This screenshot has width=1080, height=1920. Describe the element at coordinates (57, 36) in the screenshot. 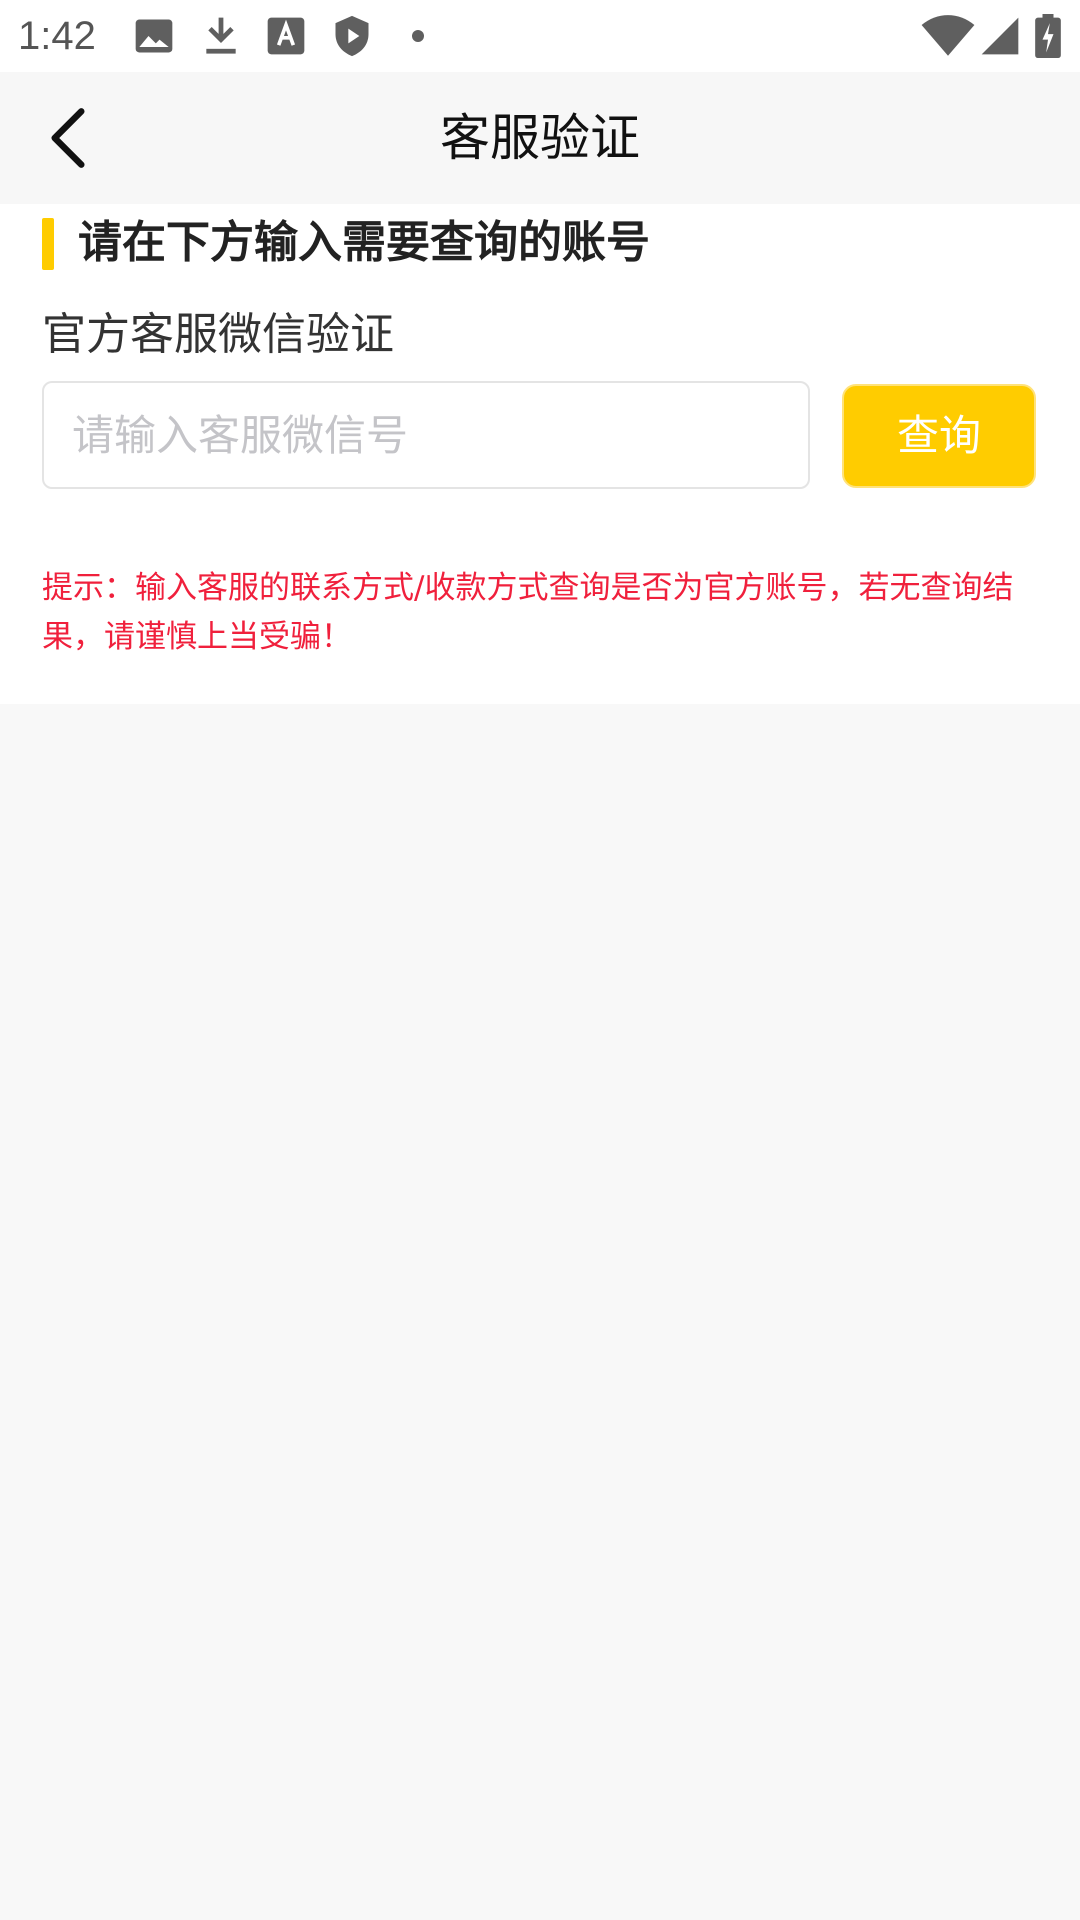

I see `status-time: 1:42` at that location.